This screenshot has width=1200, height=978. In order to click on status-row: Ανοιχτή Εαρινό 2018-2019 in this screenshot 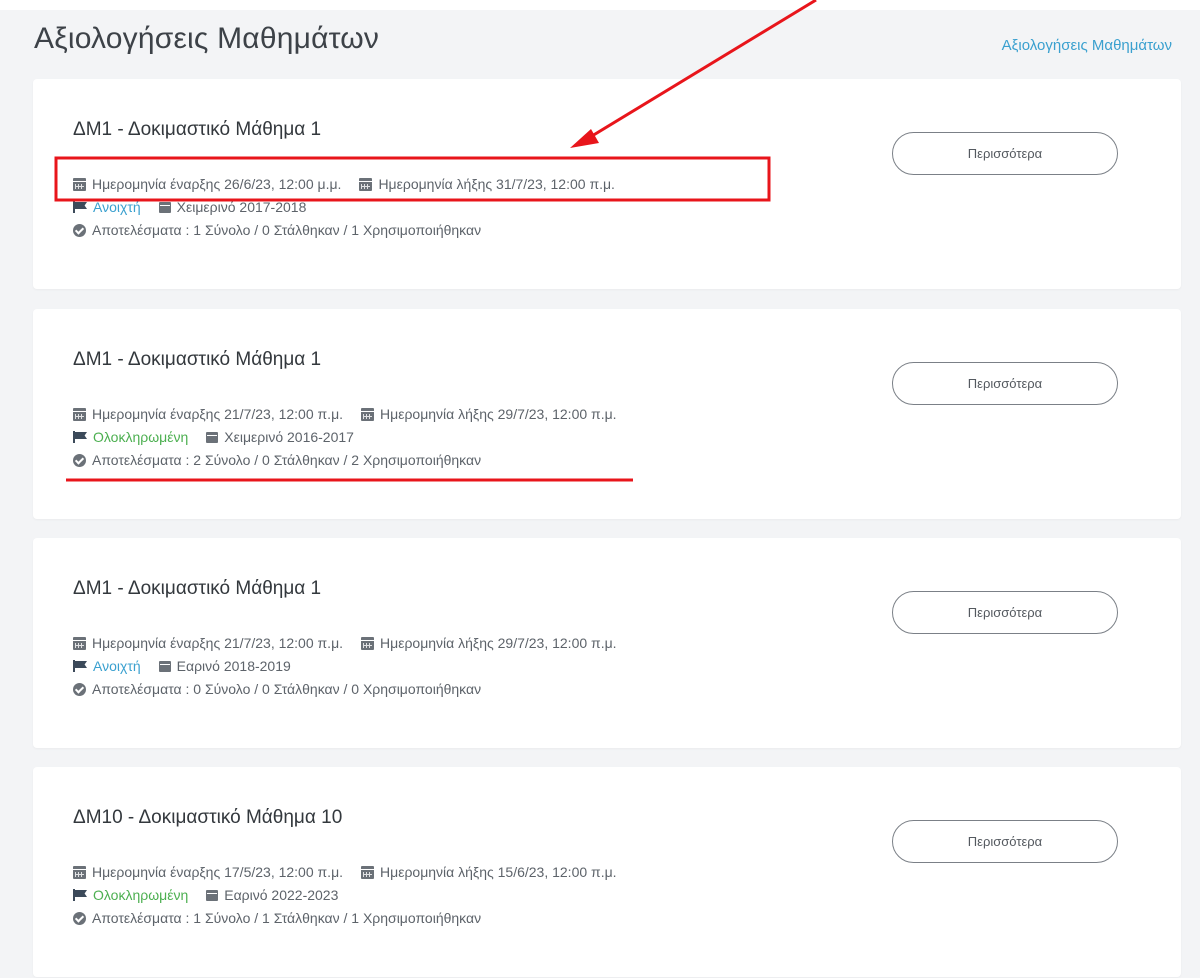, I will do `click(182, 666)`.